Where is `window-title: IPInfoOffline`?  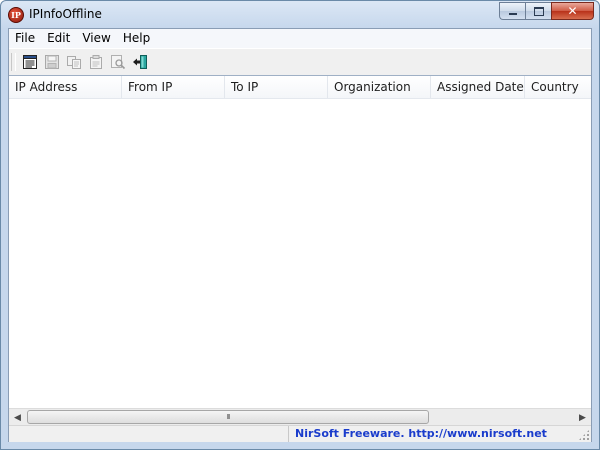
window-title: IPInfoOffline is located at coordinates (65, 14).